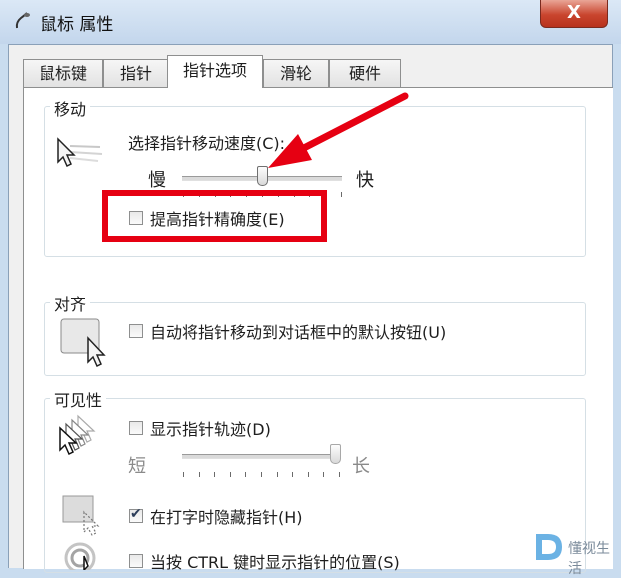  What do you see at coordinates (338, 130) in the screenshot?
I see `annotation-arrow` at bounding box center [338, 130].